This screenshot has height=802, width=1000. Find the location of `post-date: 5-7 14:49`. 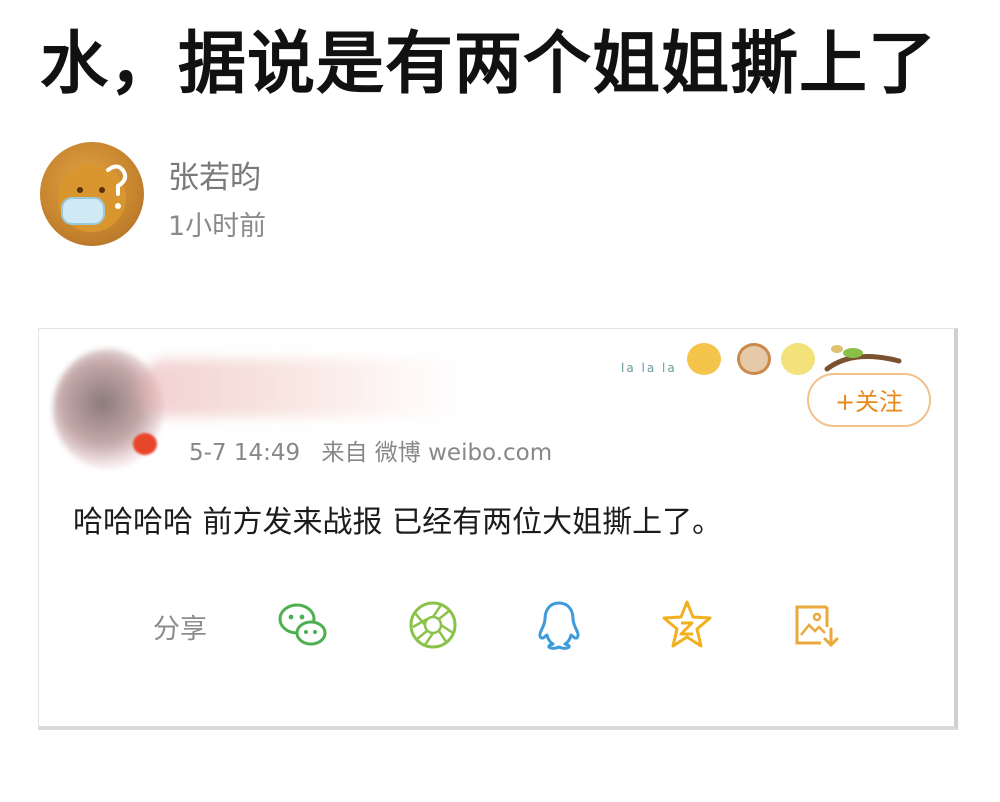

post-date: 5-7 14:49 is located at coordinates (245, 453).